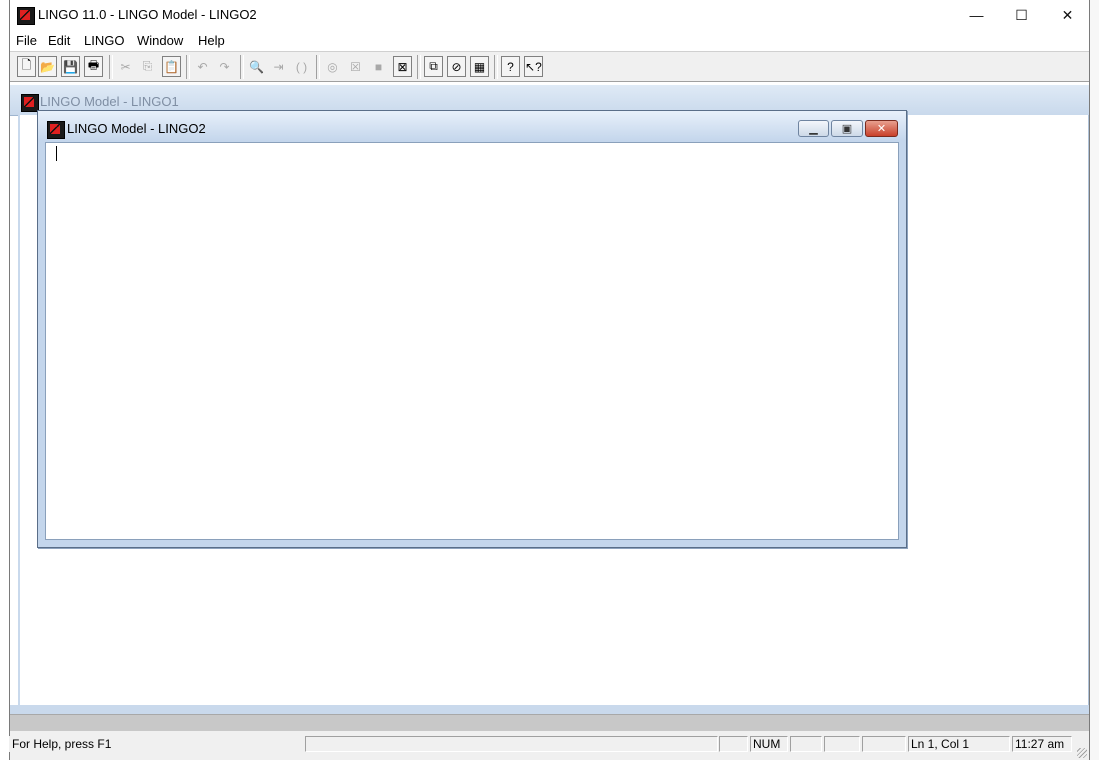  I want to click on help-topics-icon: ?, so click(510, 66).